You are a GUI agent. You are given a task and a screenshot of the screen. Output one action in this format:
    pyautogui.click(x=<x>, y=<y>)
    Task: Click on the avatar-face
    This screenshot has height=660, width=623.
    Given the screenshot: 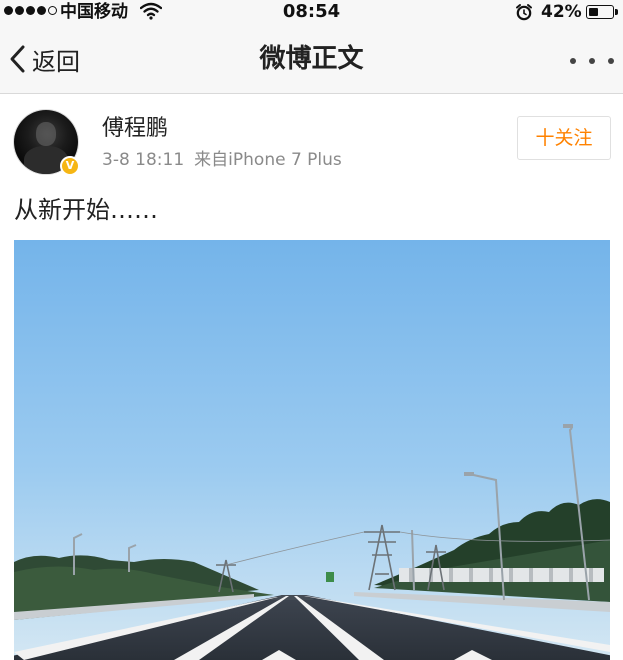 What is the action you would take?
    pyautogui.click(x=46, y=134)
    